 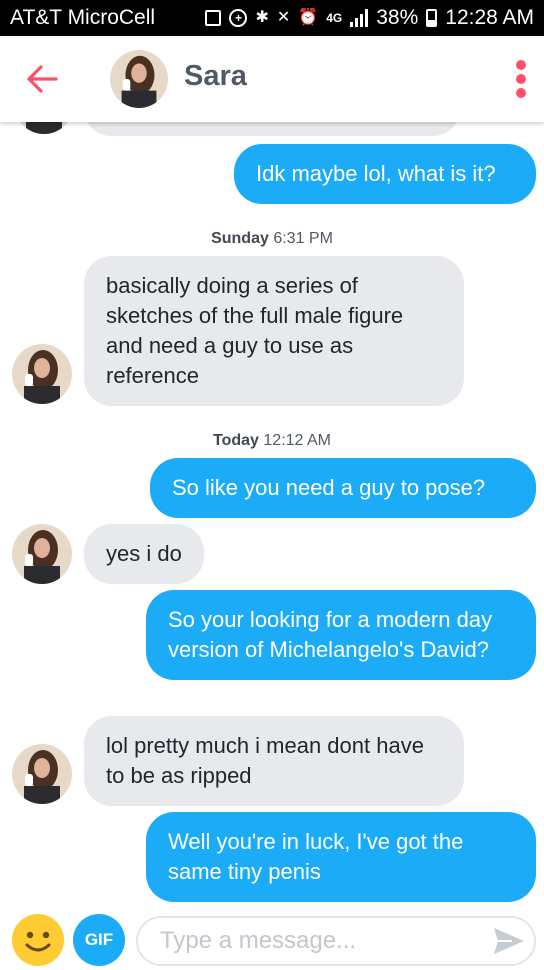 What do you see at coordinates (359, 18) in the screenshot?
I see `signal-icon` at bounding box center [359, 18].